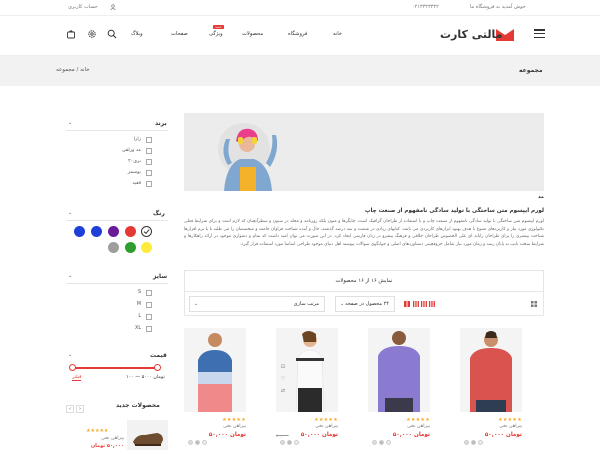 This screenshot has height=450, width=600. I want to click on menu-icon, so click(539, 34).